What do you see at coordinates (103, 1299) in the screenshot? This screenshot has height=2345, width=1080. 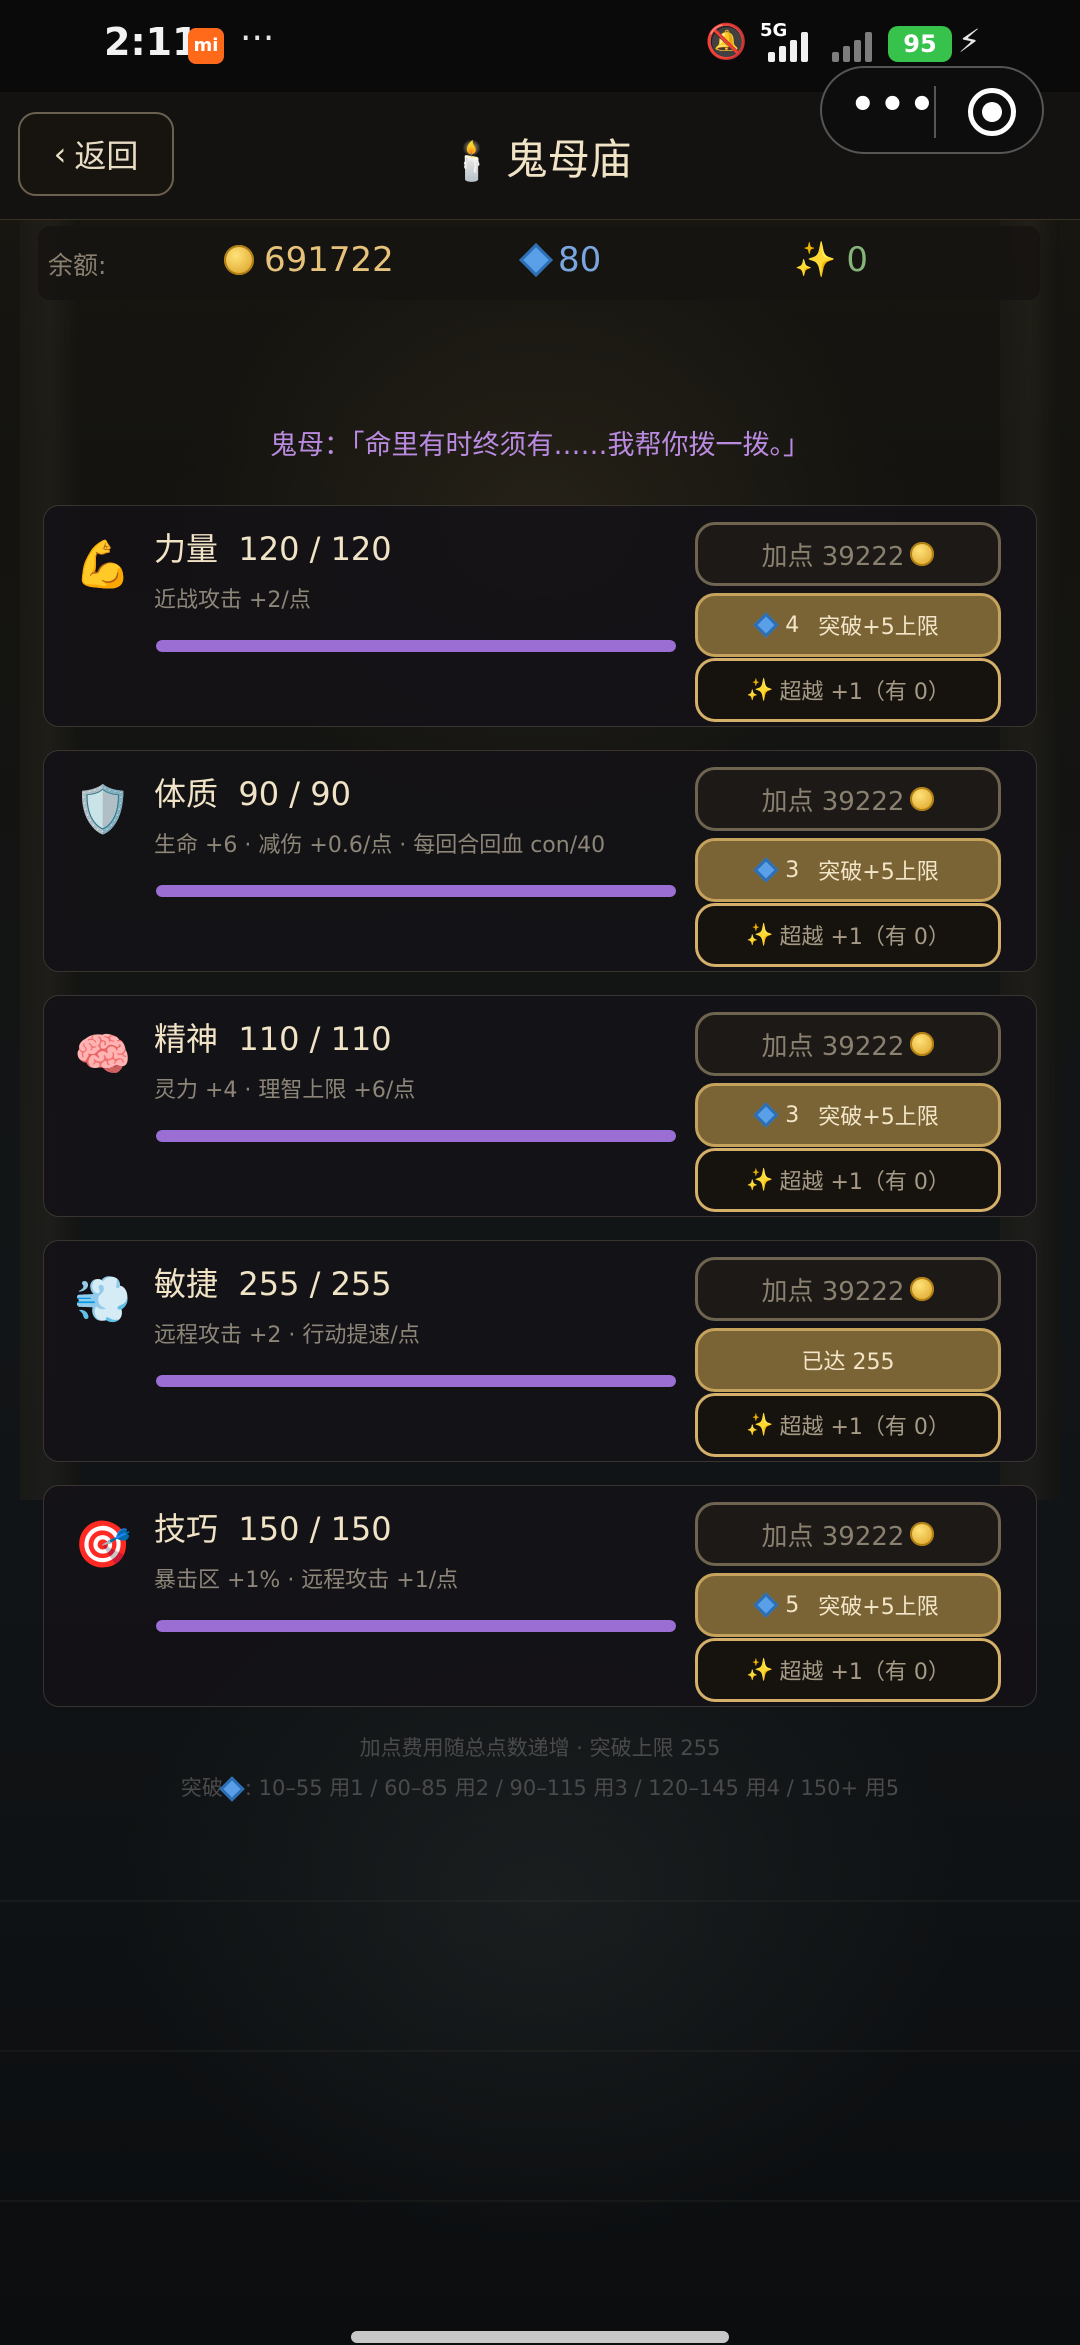 I see `wind-icon: 💨` at bounding box center [103, 1299].